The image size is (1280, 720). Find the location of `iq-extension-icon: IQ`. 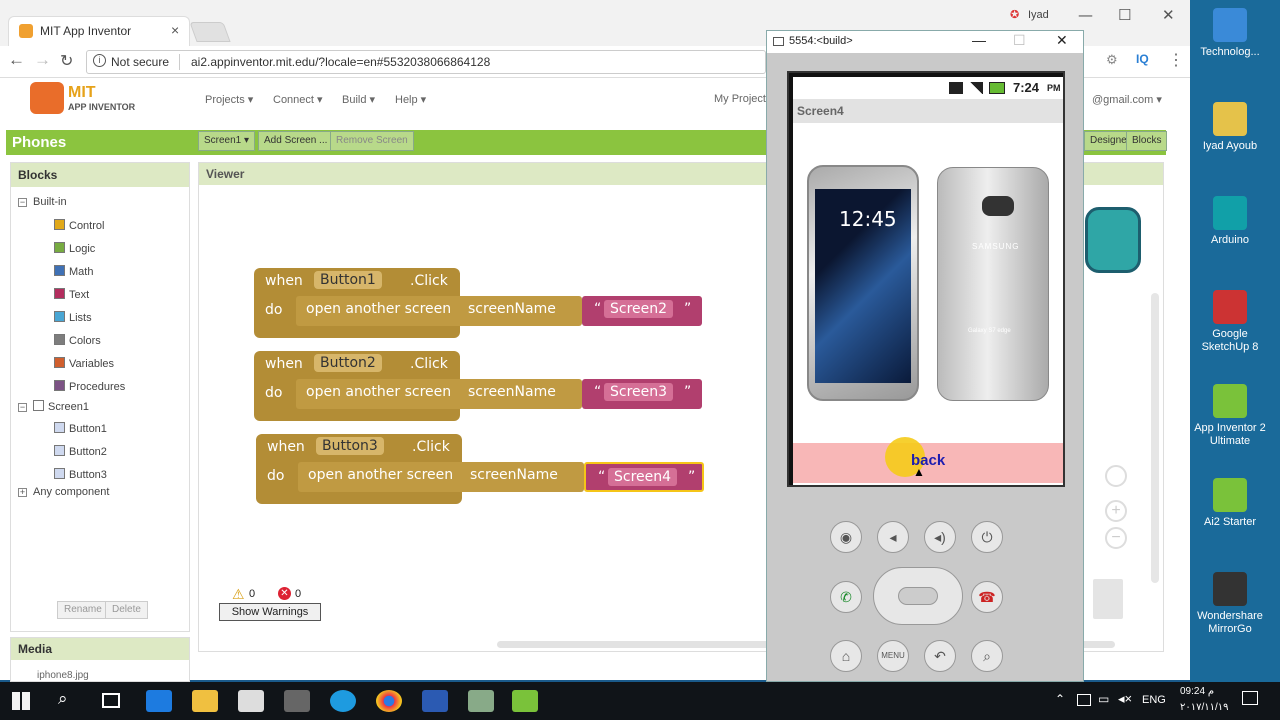

iq-extension-icon: IQ is located at coordinates (1142, 59).